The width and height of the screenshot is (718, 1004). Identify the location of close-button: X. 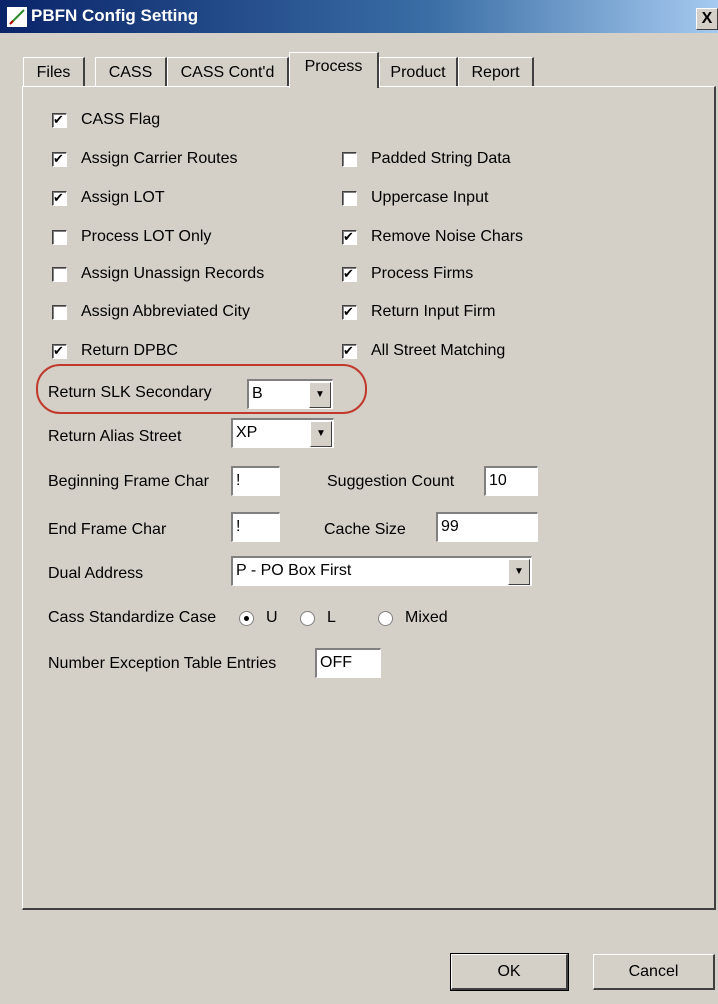
(707, 19).